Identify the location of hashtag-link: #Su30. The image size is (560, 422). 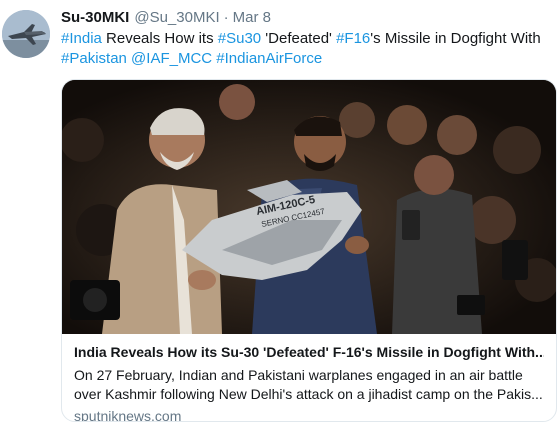
(239, 38).